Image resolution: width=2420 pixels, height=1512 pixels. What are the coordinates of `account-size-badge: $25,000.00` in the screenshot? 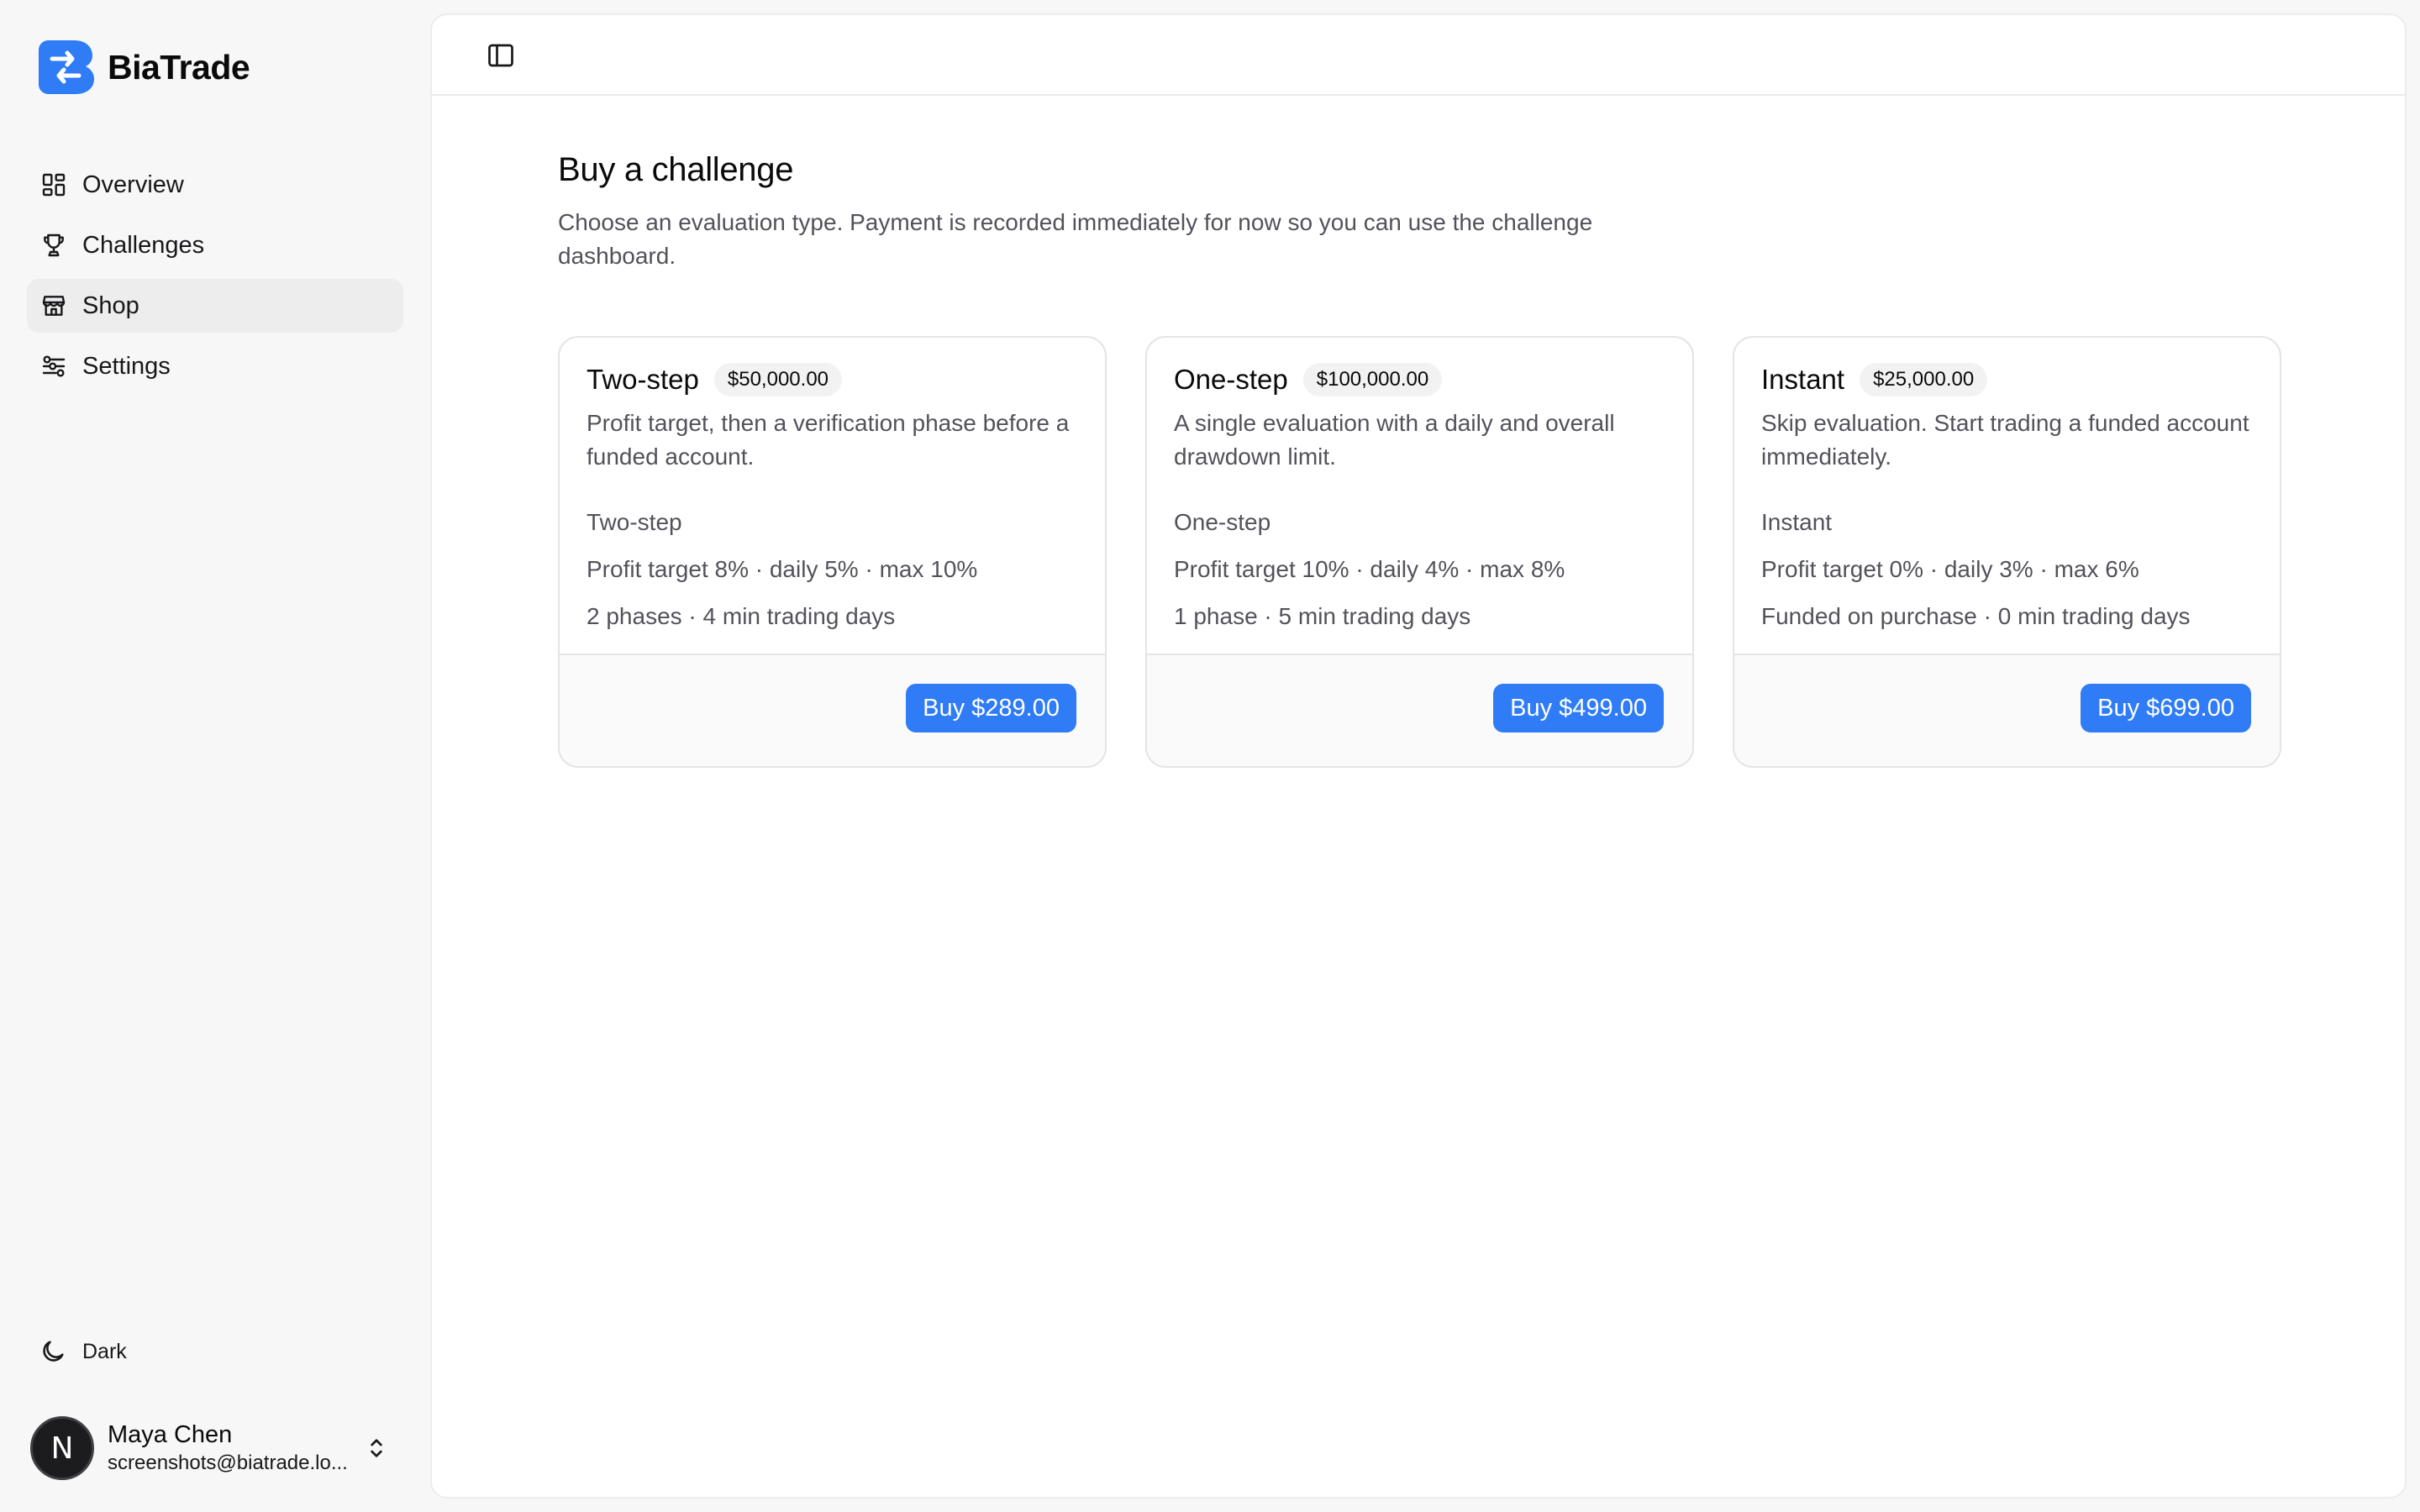 It's located at (1924, 379).